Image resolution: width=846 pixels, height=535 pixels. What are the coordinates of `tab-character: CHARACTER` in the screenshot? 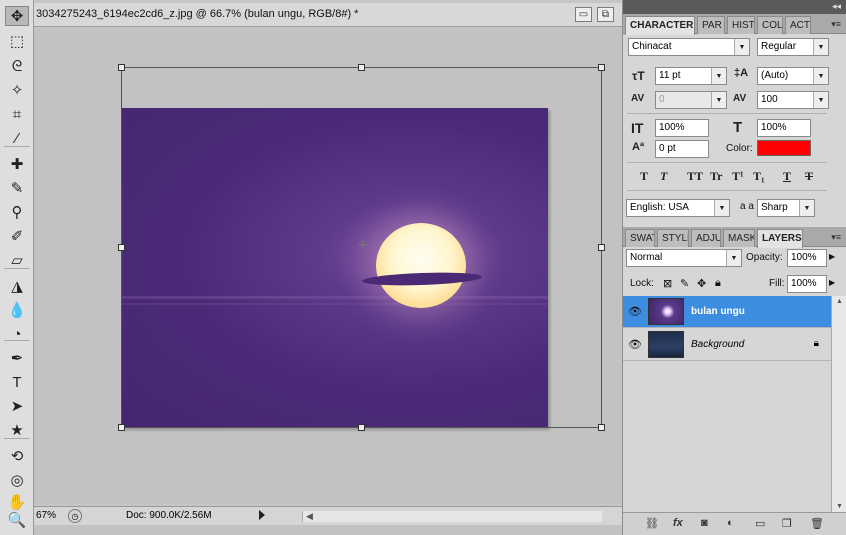 It's located at (660, 25).